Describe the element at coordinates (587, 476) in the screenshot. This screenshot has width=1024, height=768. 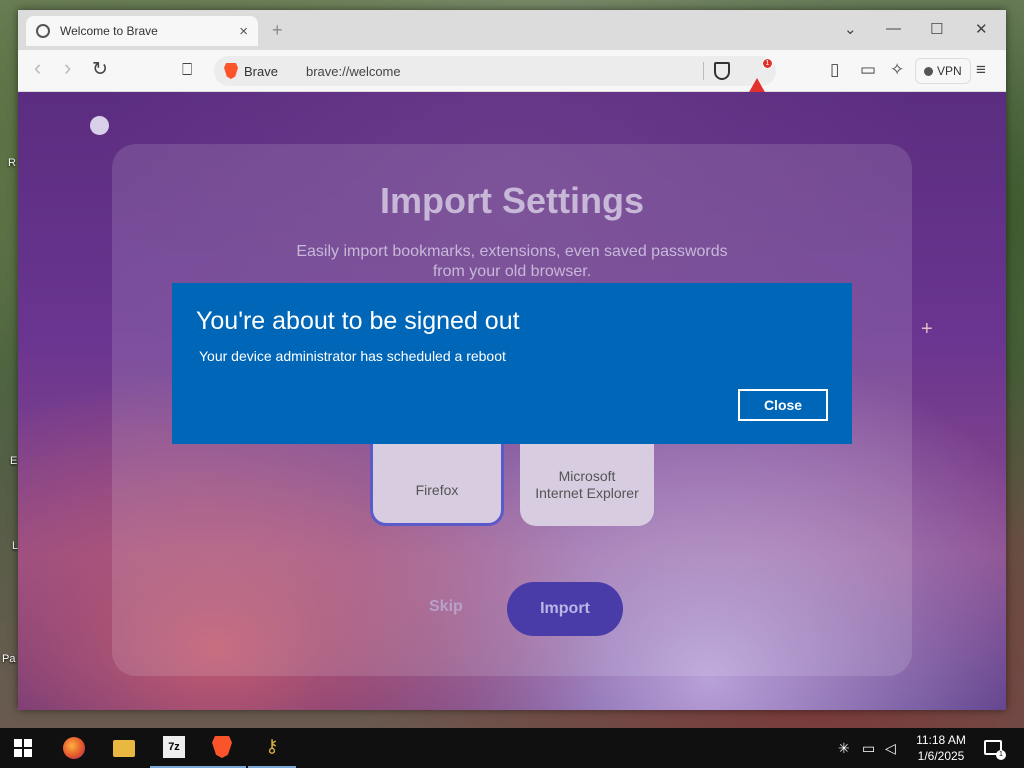
I see `browser-option-label: Microsoft` at that location.